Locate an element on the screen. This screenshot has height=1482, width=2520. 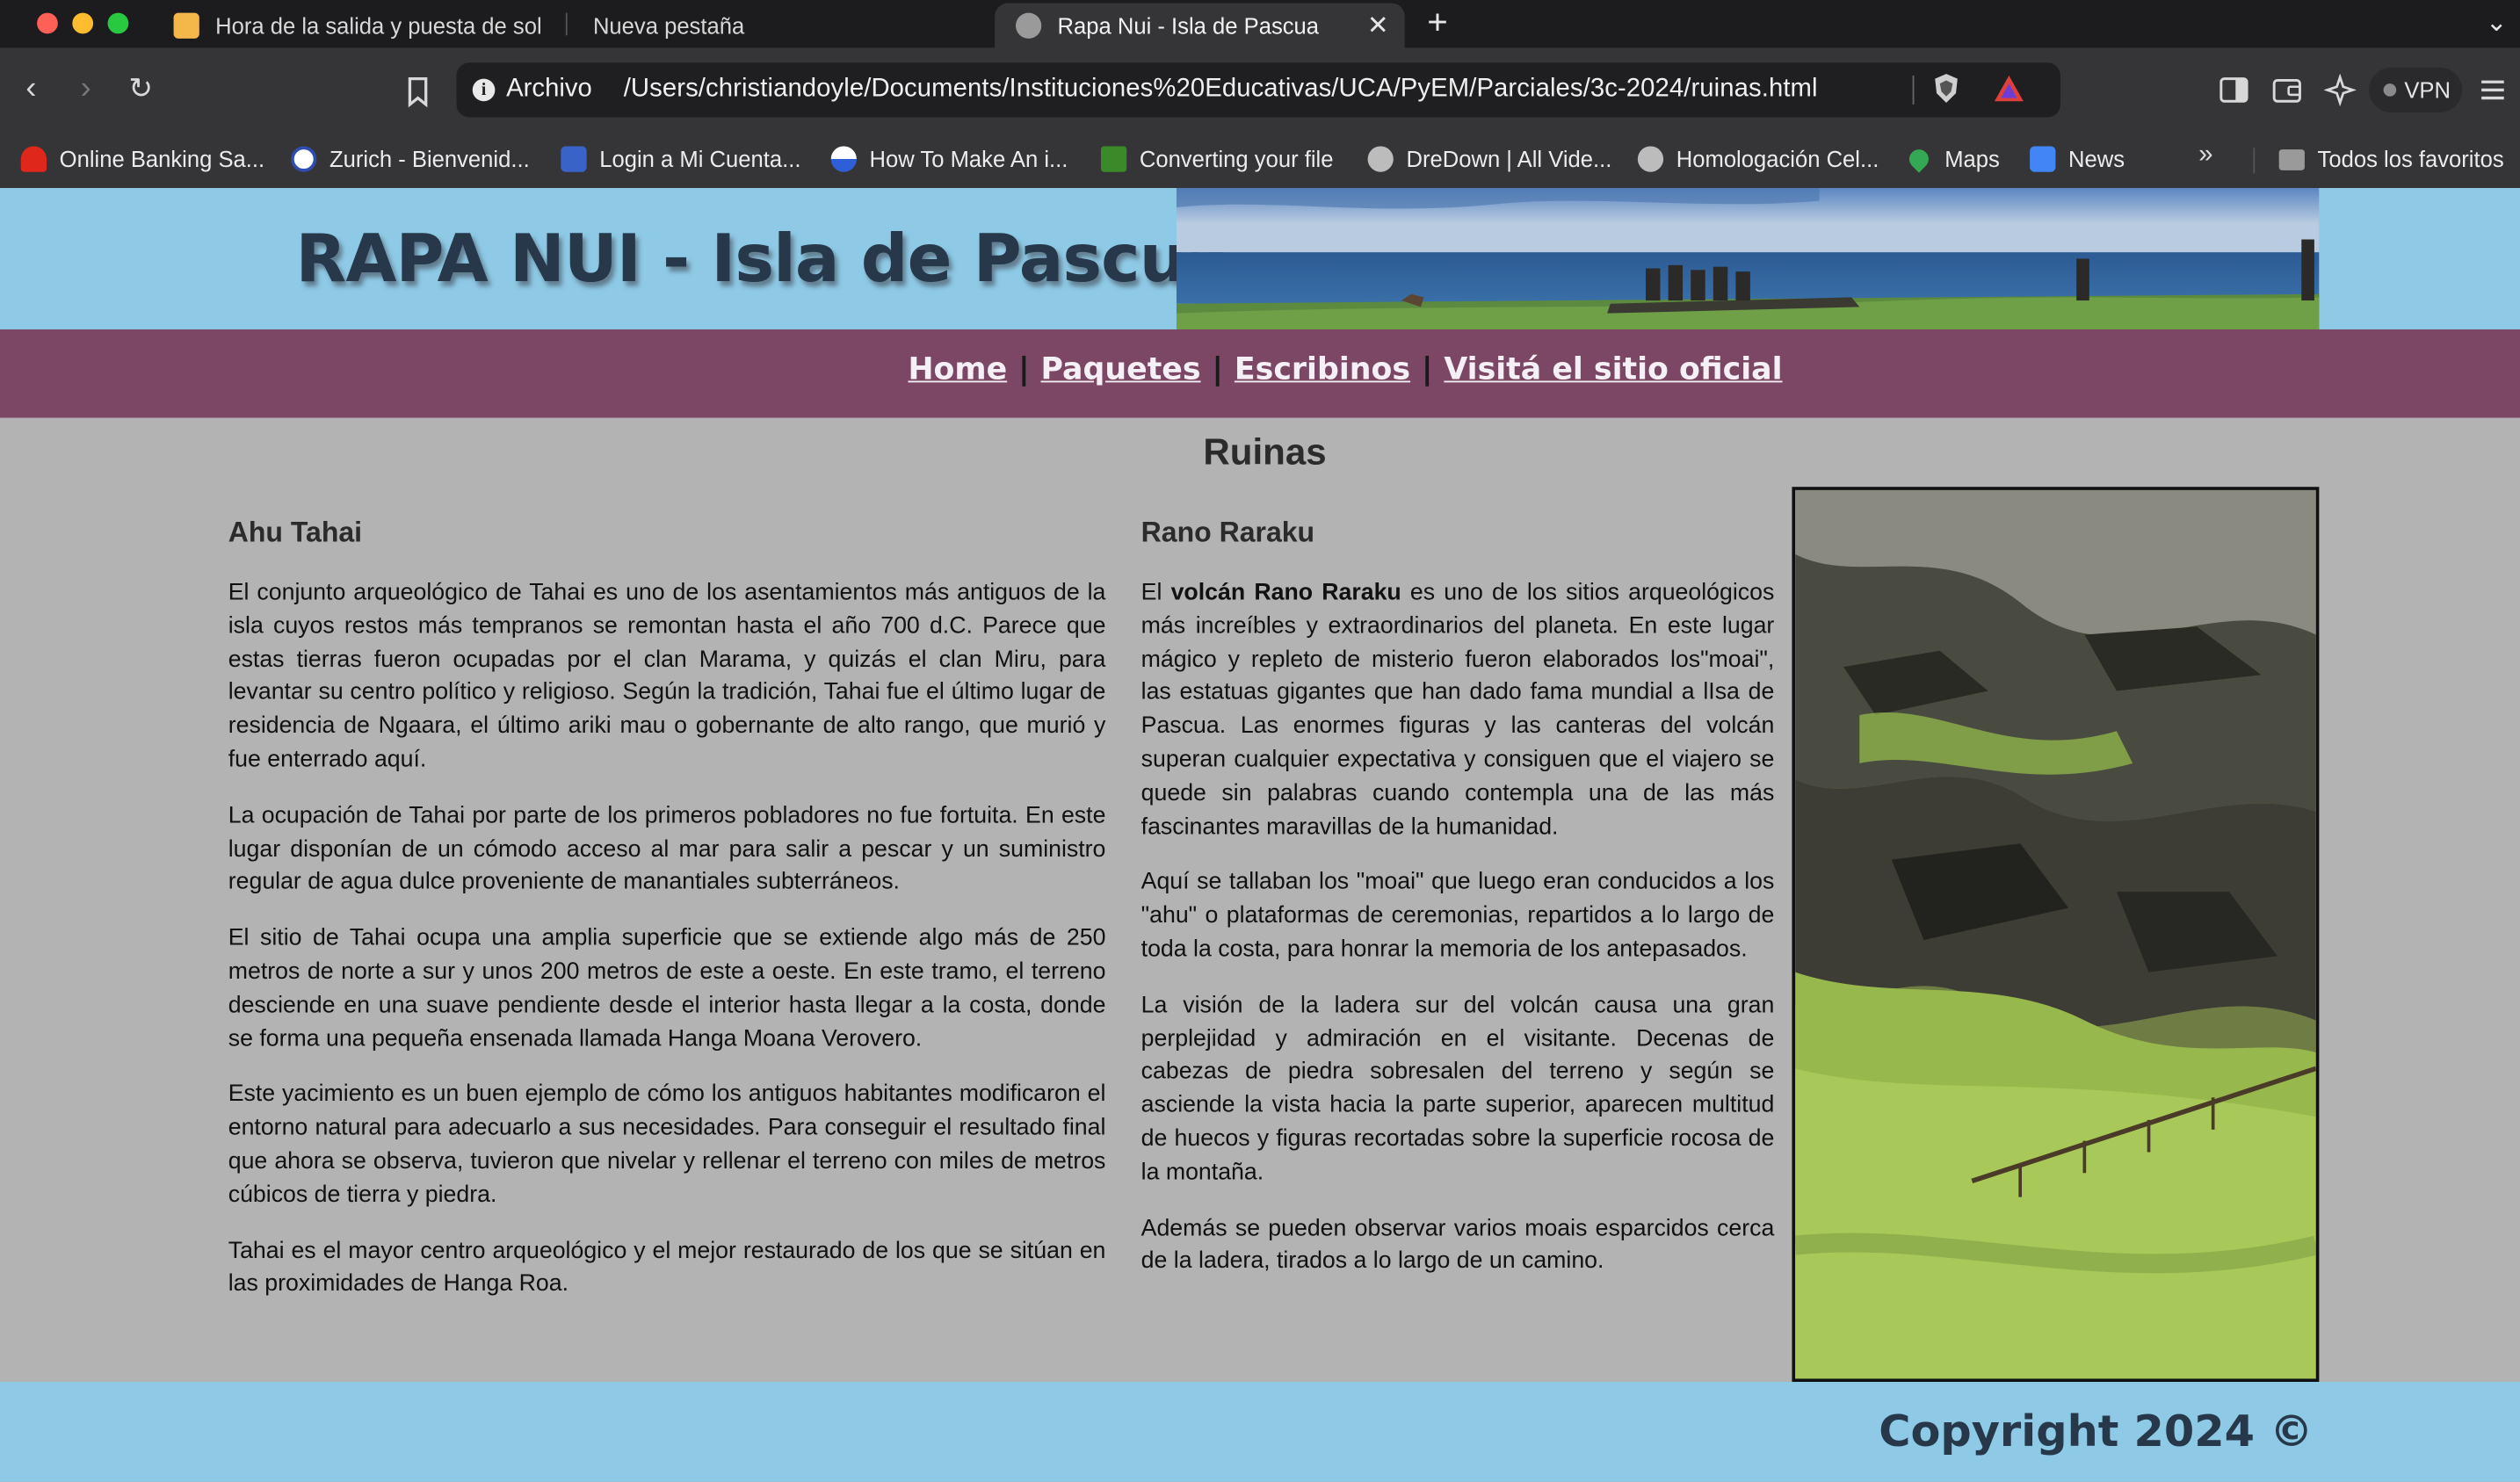
section-title: Ahu Tahai is located at coordinates (295, 532).